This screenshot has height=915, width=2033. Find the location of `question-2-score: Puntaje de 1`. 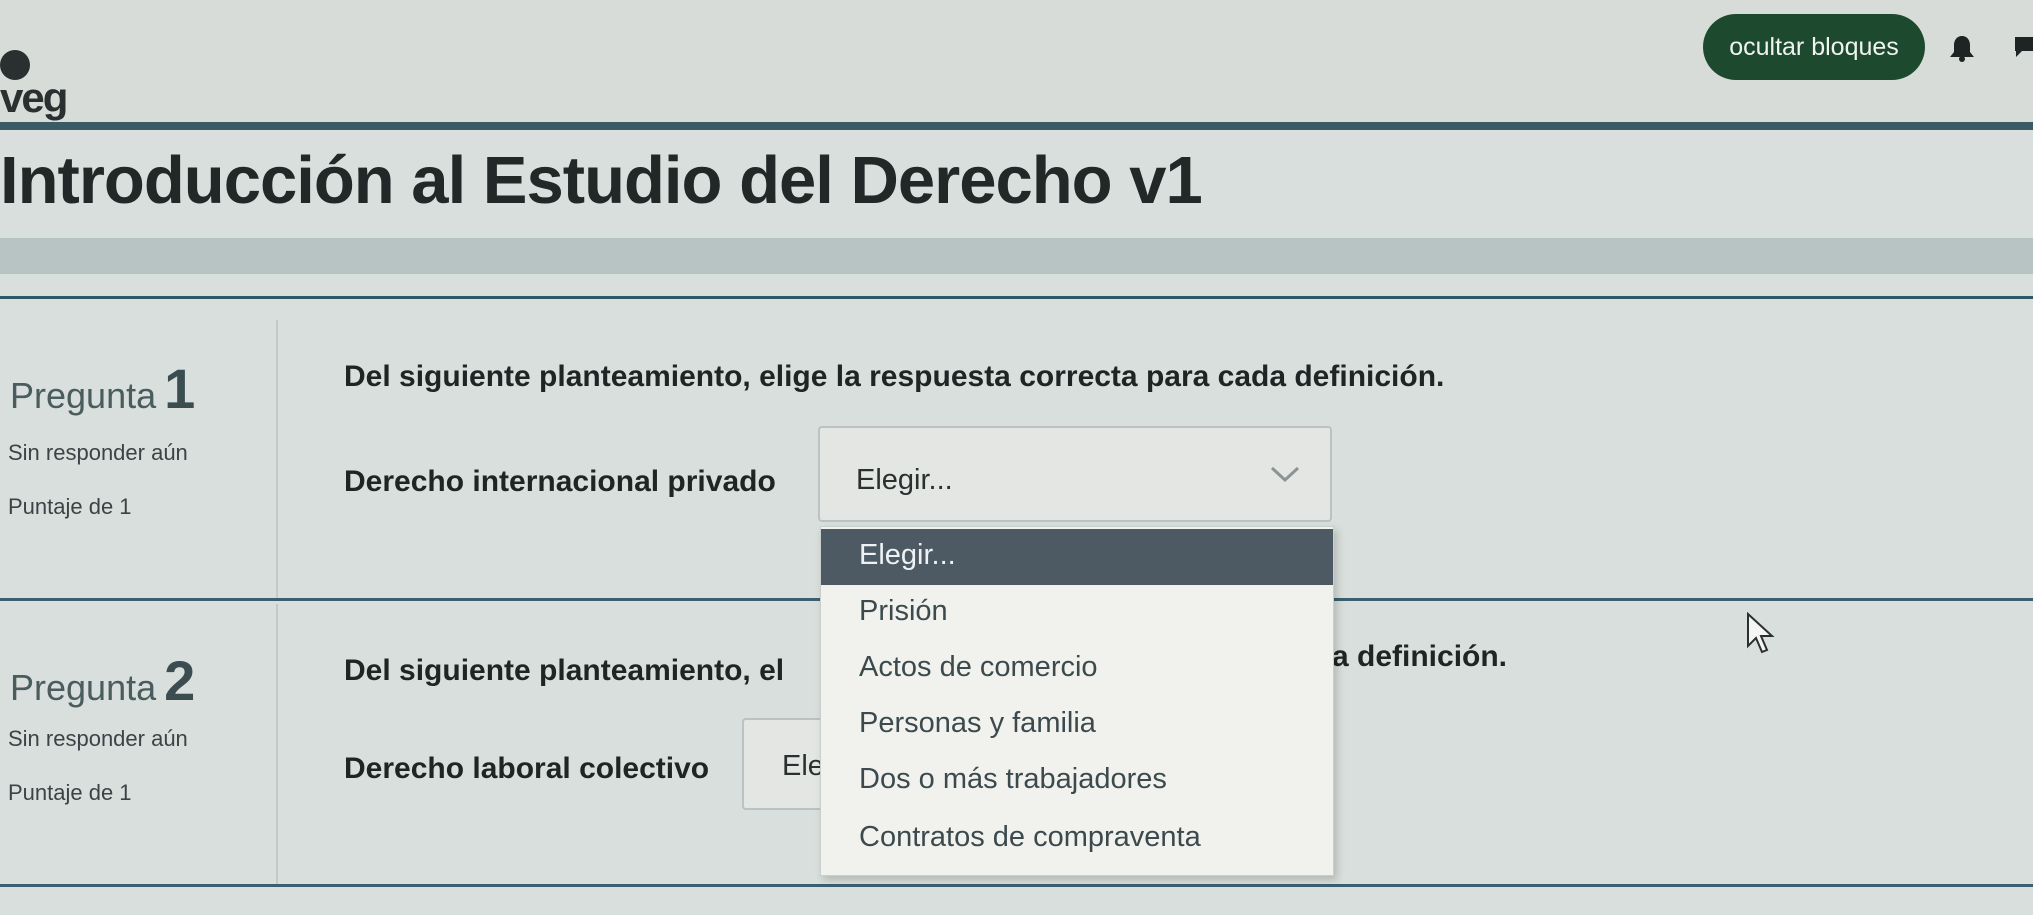

question-2-score: Puntaje de 1 is located at coordinates (70, 792).